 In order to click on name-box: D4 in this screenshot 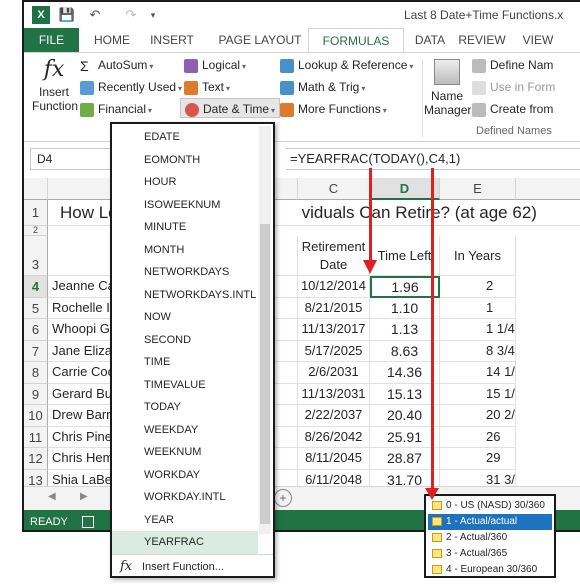, I will do `click(75, 159)`.